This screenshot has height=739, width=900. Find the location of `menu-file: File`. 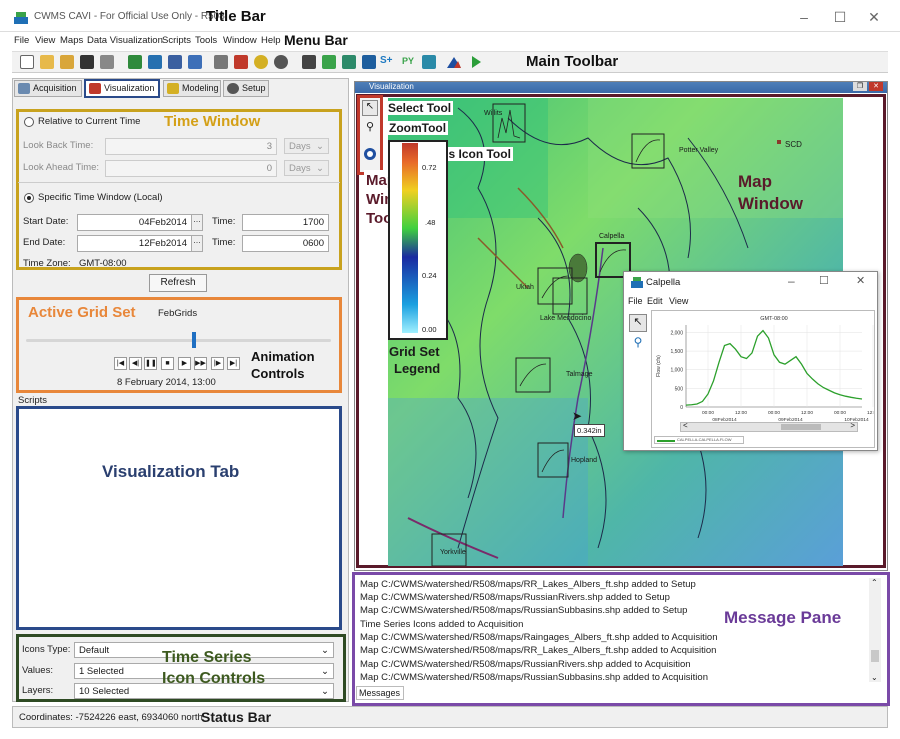

menu-file: File is located at coordinates (21, 40).